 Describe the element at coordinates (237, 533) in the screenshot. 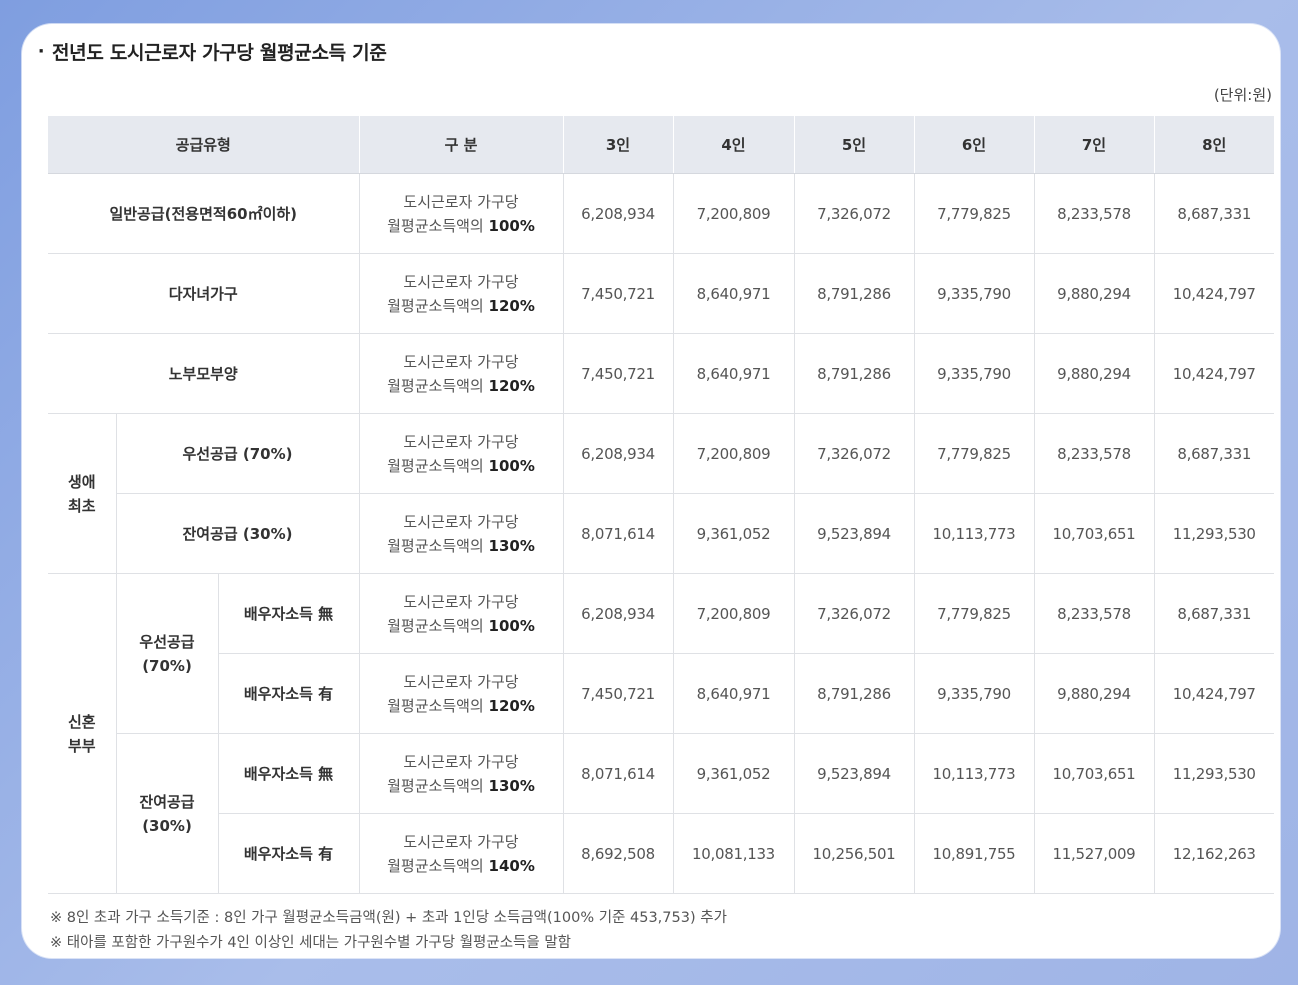

I see `row-label: 잔여공급 (30%)` at that location.